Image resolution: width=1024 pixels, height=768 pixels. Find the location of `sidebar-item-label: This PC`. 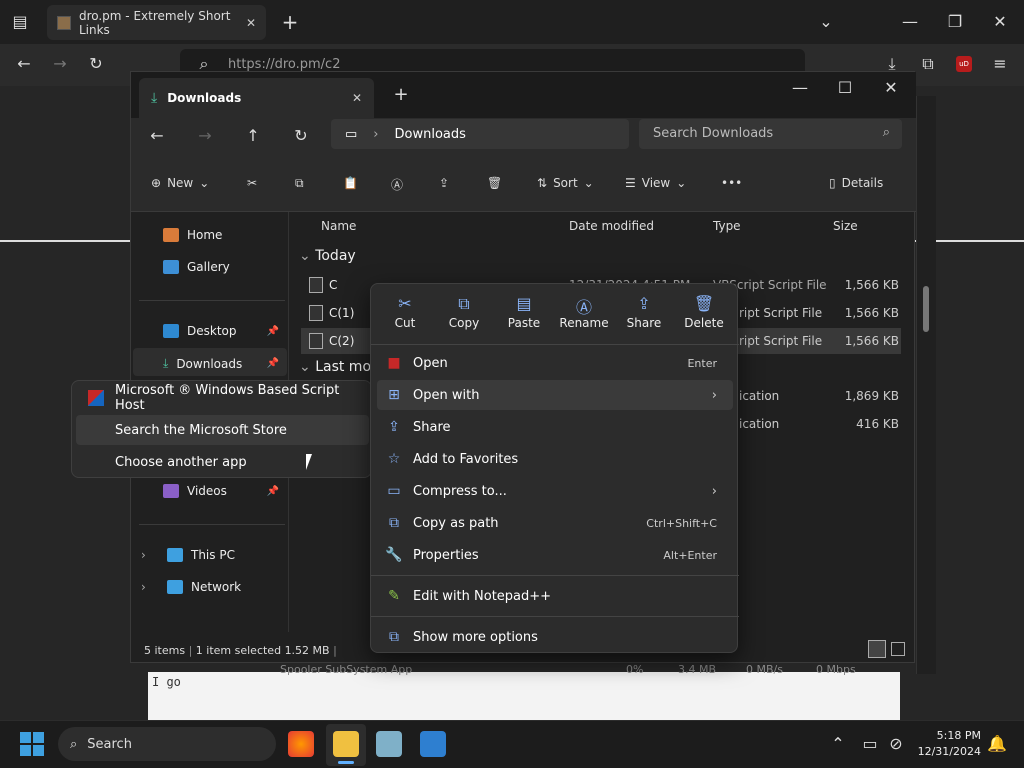

sidebar-item-label: This PC is located at coordinates (213, 555).